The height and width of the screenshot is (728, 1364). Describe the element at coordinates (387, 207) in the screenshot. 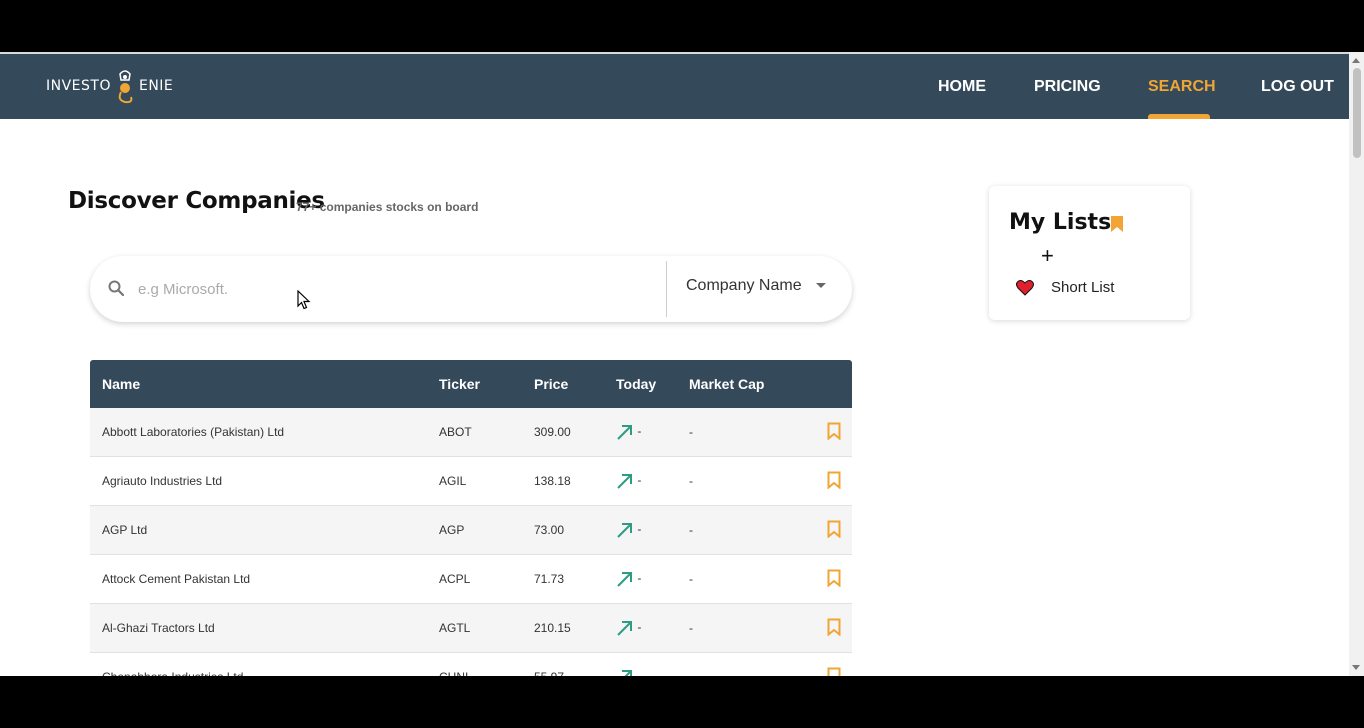

I see `page-subtitle: 77+ companies stocks on board` at that location.